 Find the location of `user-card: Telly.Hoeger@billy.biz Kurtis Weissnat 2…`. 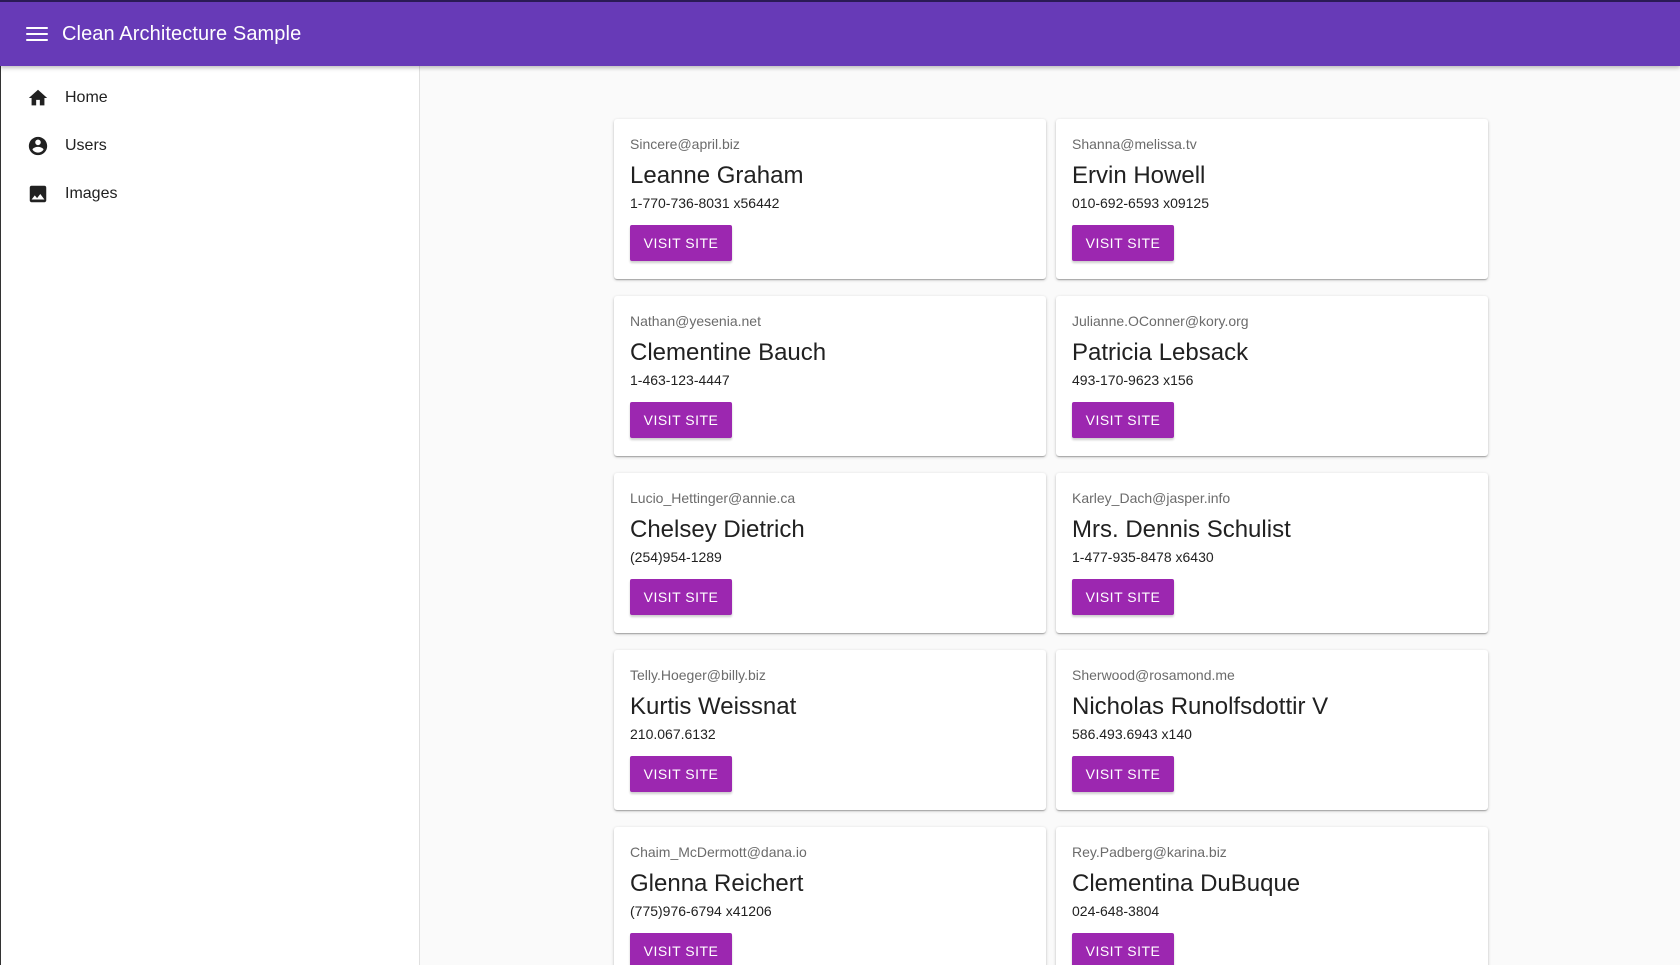

user-card: Telly.Hoeger@billy.biz Kurtis Weissnat 2… is located at coordinates (830, 730).